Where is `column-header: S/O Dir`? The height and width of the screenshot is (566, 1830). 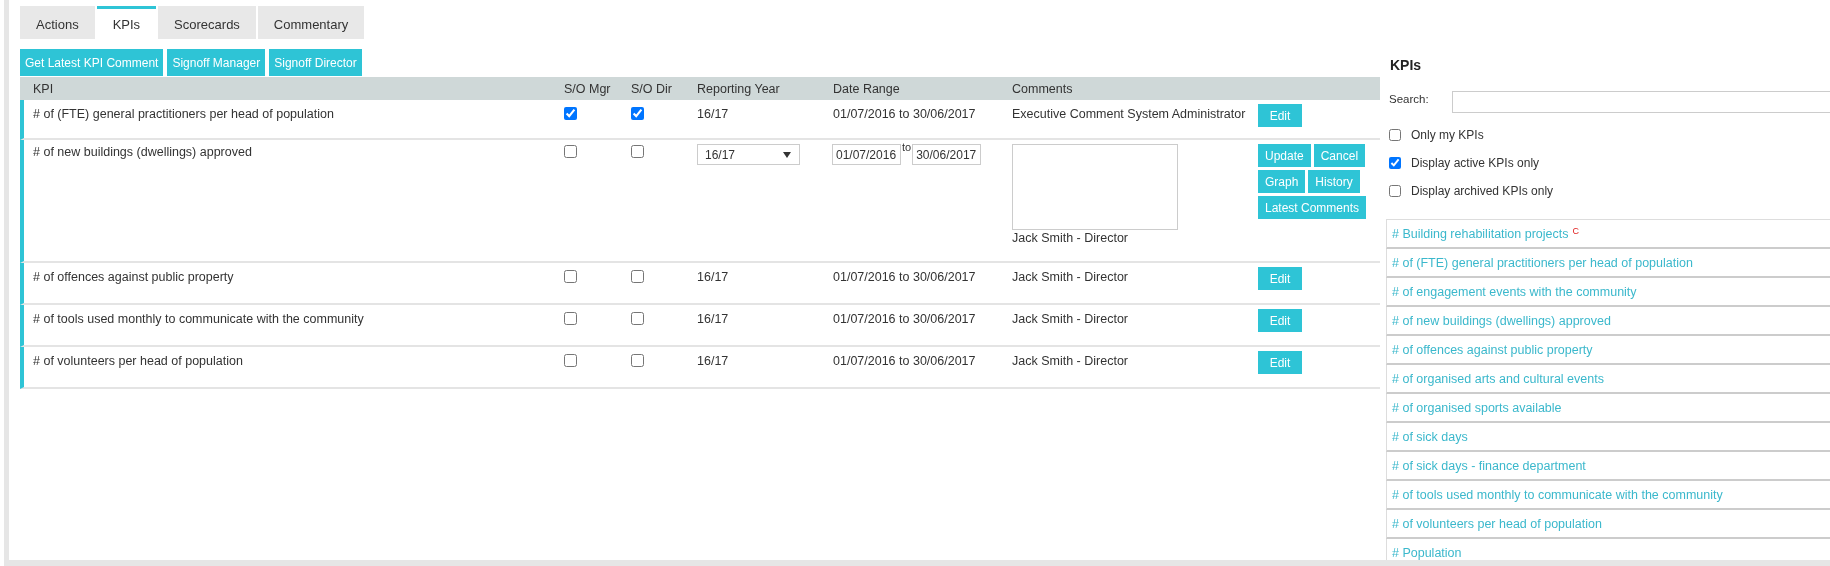 column-header: S/O Dir is located at coordinates (651, 88).